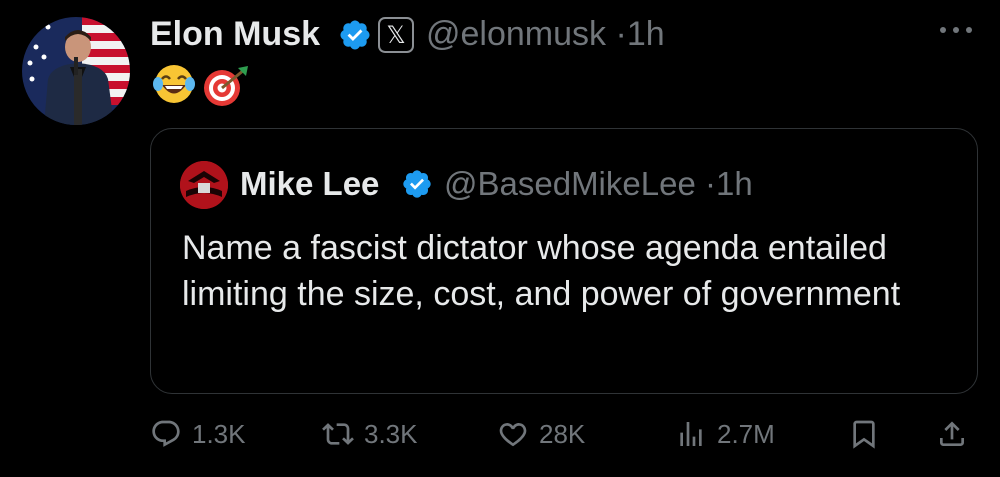  What do you see at coordinates (226, 86) in the screenshot?
I see `direct-hit-target-emoji` at bounding box center [226, 86].